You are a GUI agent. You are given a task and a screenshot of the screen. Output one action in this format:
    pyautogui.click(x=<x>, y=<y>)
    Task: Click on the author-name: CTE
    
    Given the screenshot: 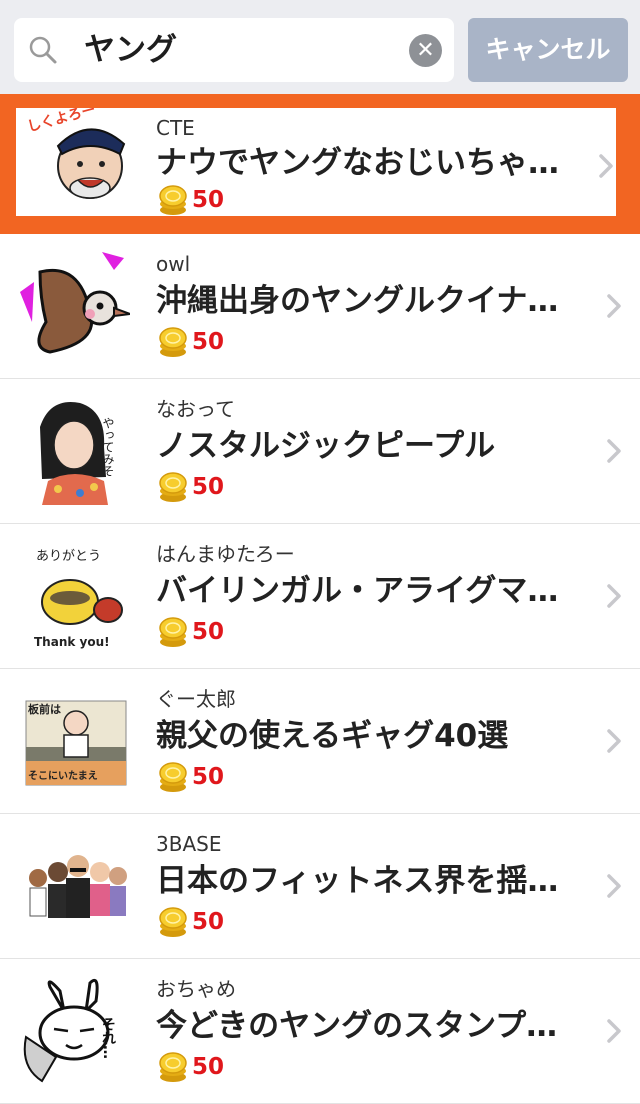 What is the action you would take?
    pyautogui.click(x=175, y=128)
    